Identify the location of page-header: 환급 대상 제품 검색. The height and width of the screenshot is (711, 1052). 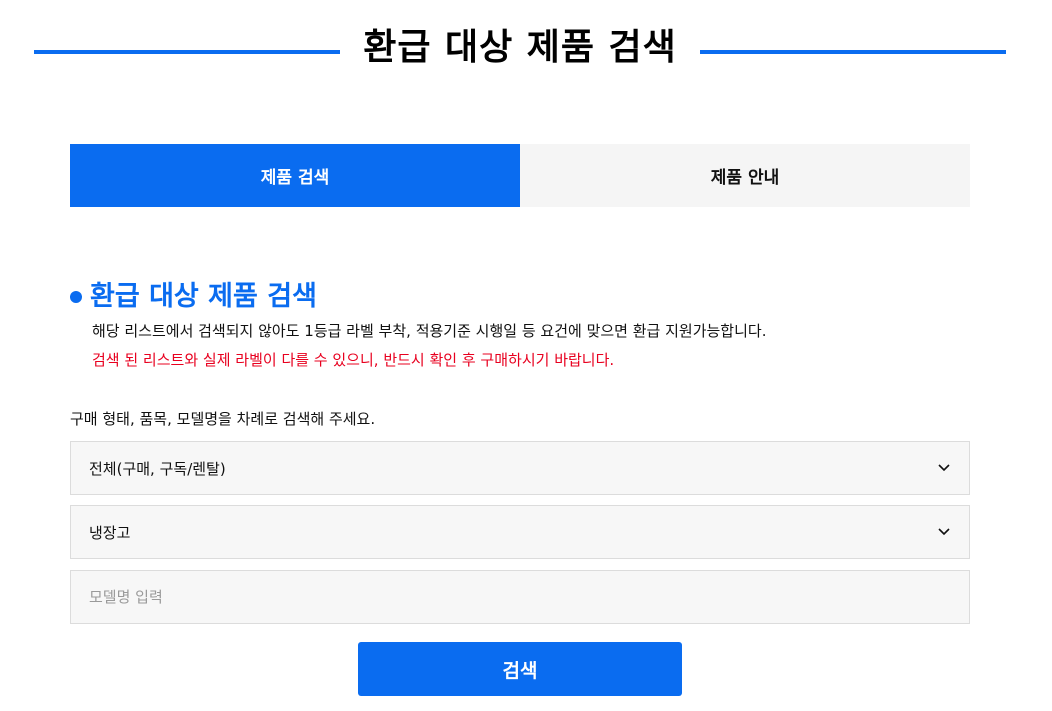
(520, 52).